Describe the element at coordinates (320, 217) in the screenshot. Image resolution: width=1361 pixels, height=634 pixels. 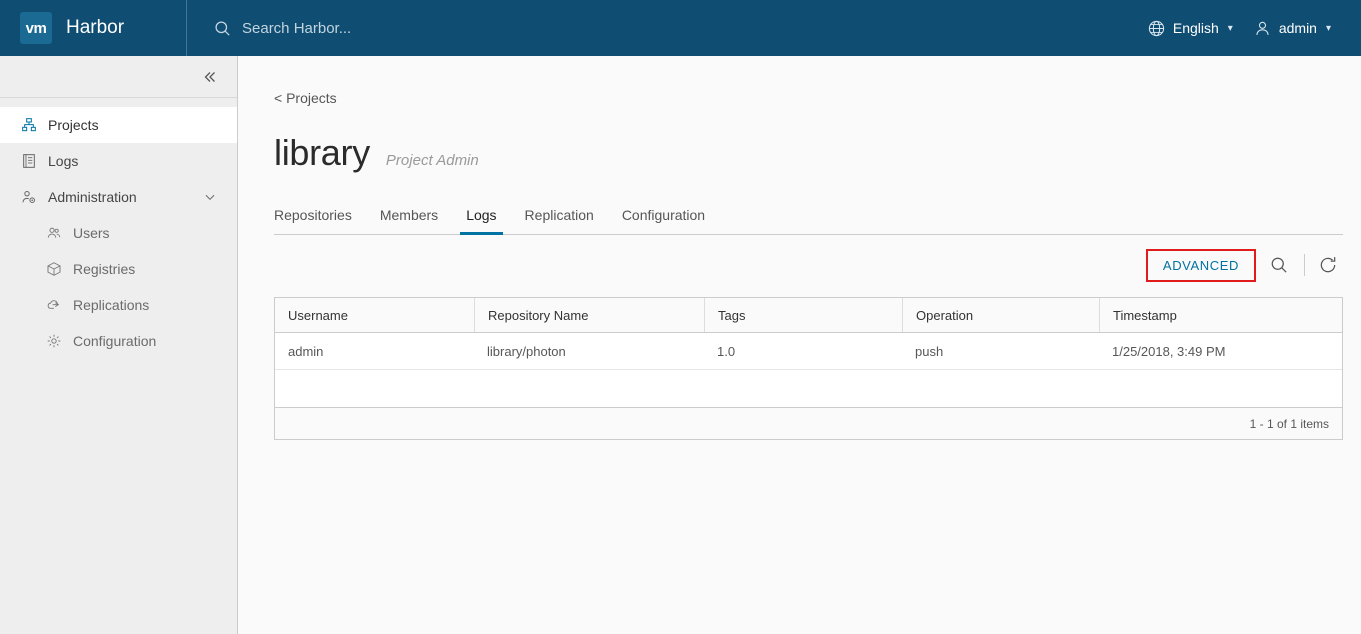
I see `tab-repositories: Repositories` at that location.